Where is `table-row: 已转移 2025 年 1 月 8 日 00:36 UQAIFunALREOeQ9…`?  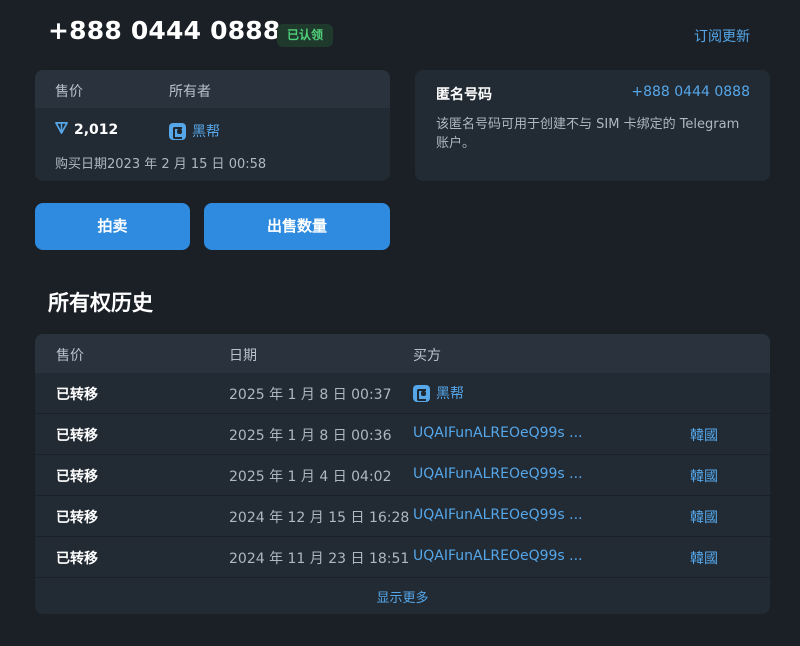
table-row: 已转移 2025 年 1 月 8 日 00:36 UQAIFunALREOeQ9… is located at coordinates (402, 434).